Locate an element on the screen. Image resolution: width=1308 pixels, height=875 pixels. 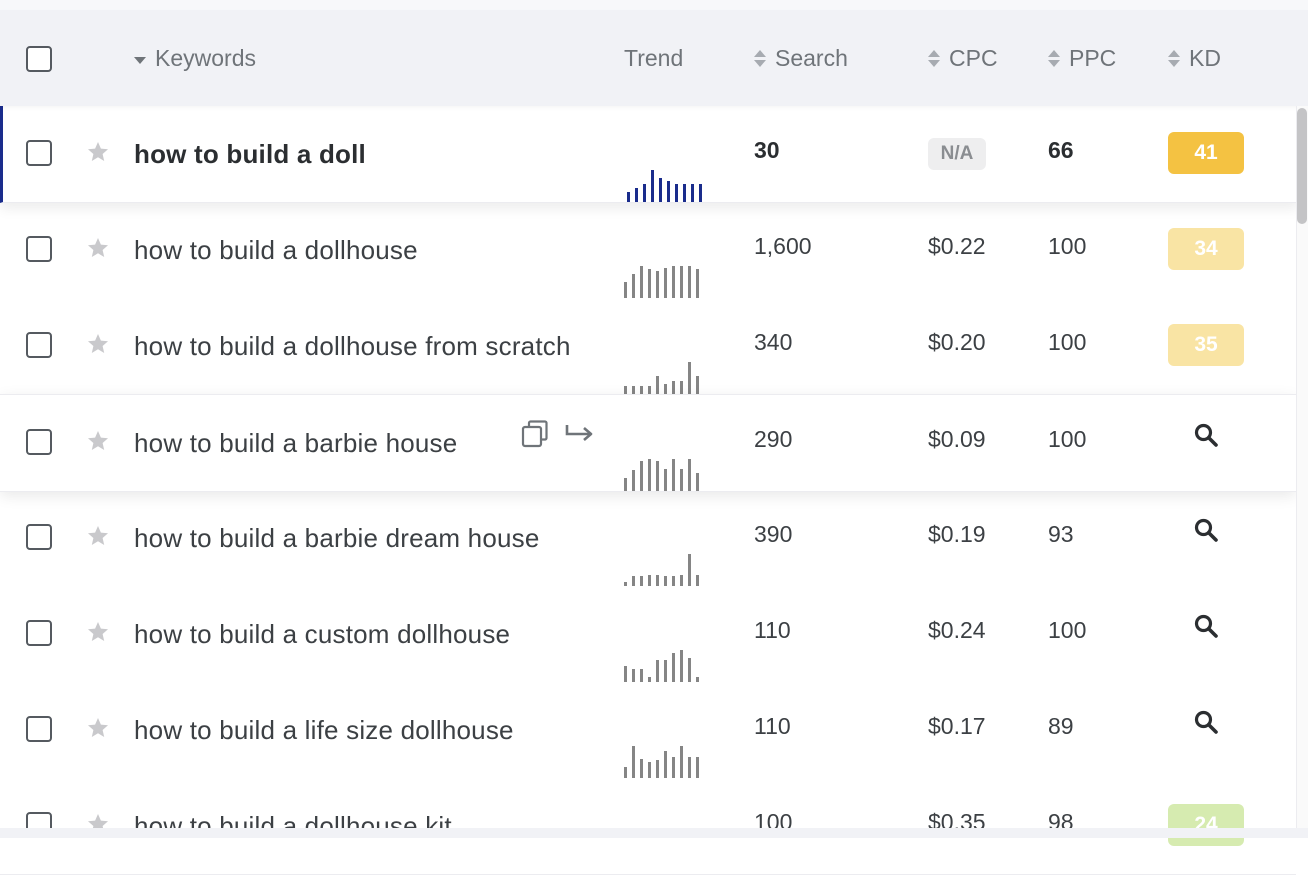
search-volume: 30 is located at coordinates (767, 150).